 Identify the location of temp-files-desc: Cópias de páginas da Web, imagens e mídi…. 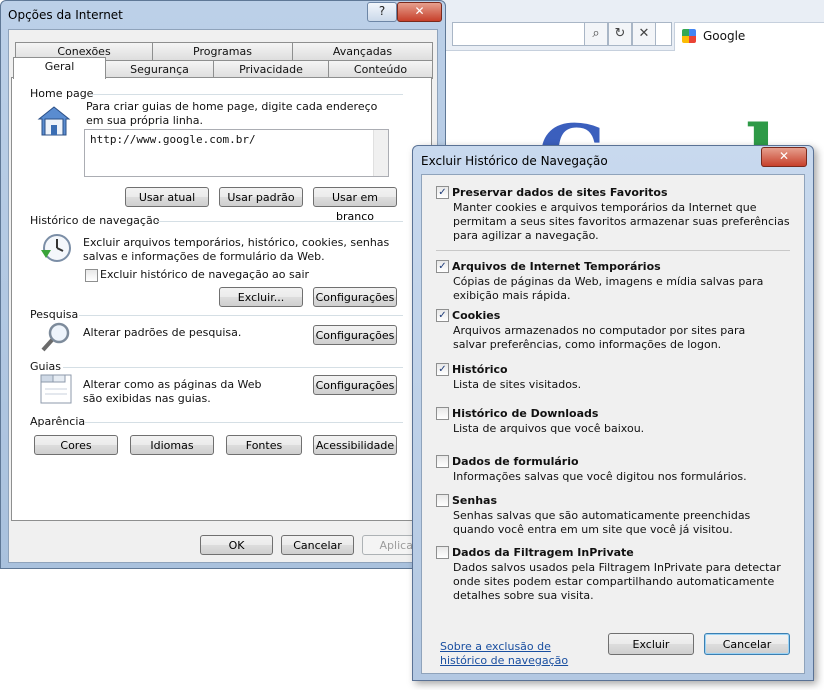
(608, 288).